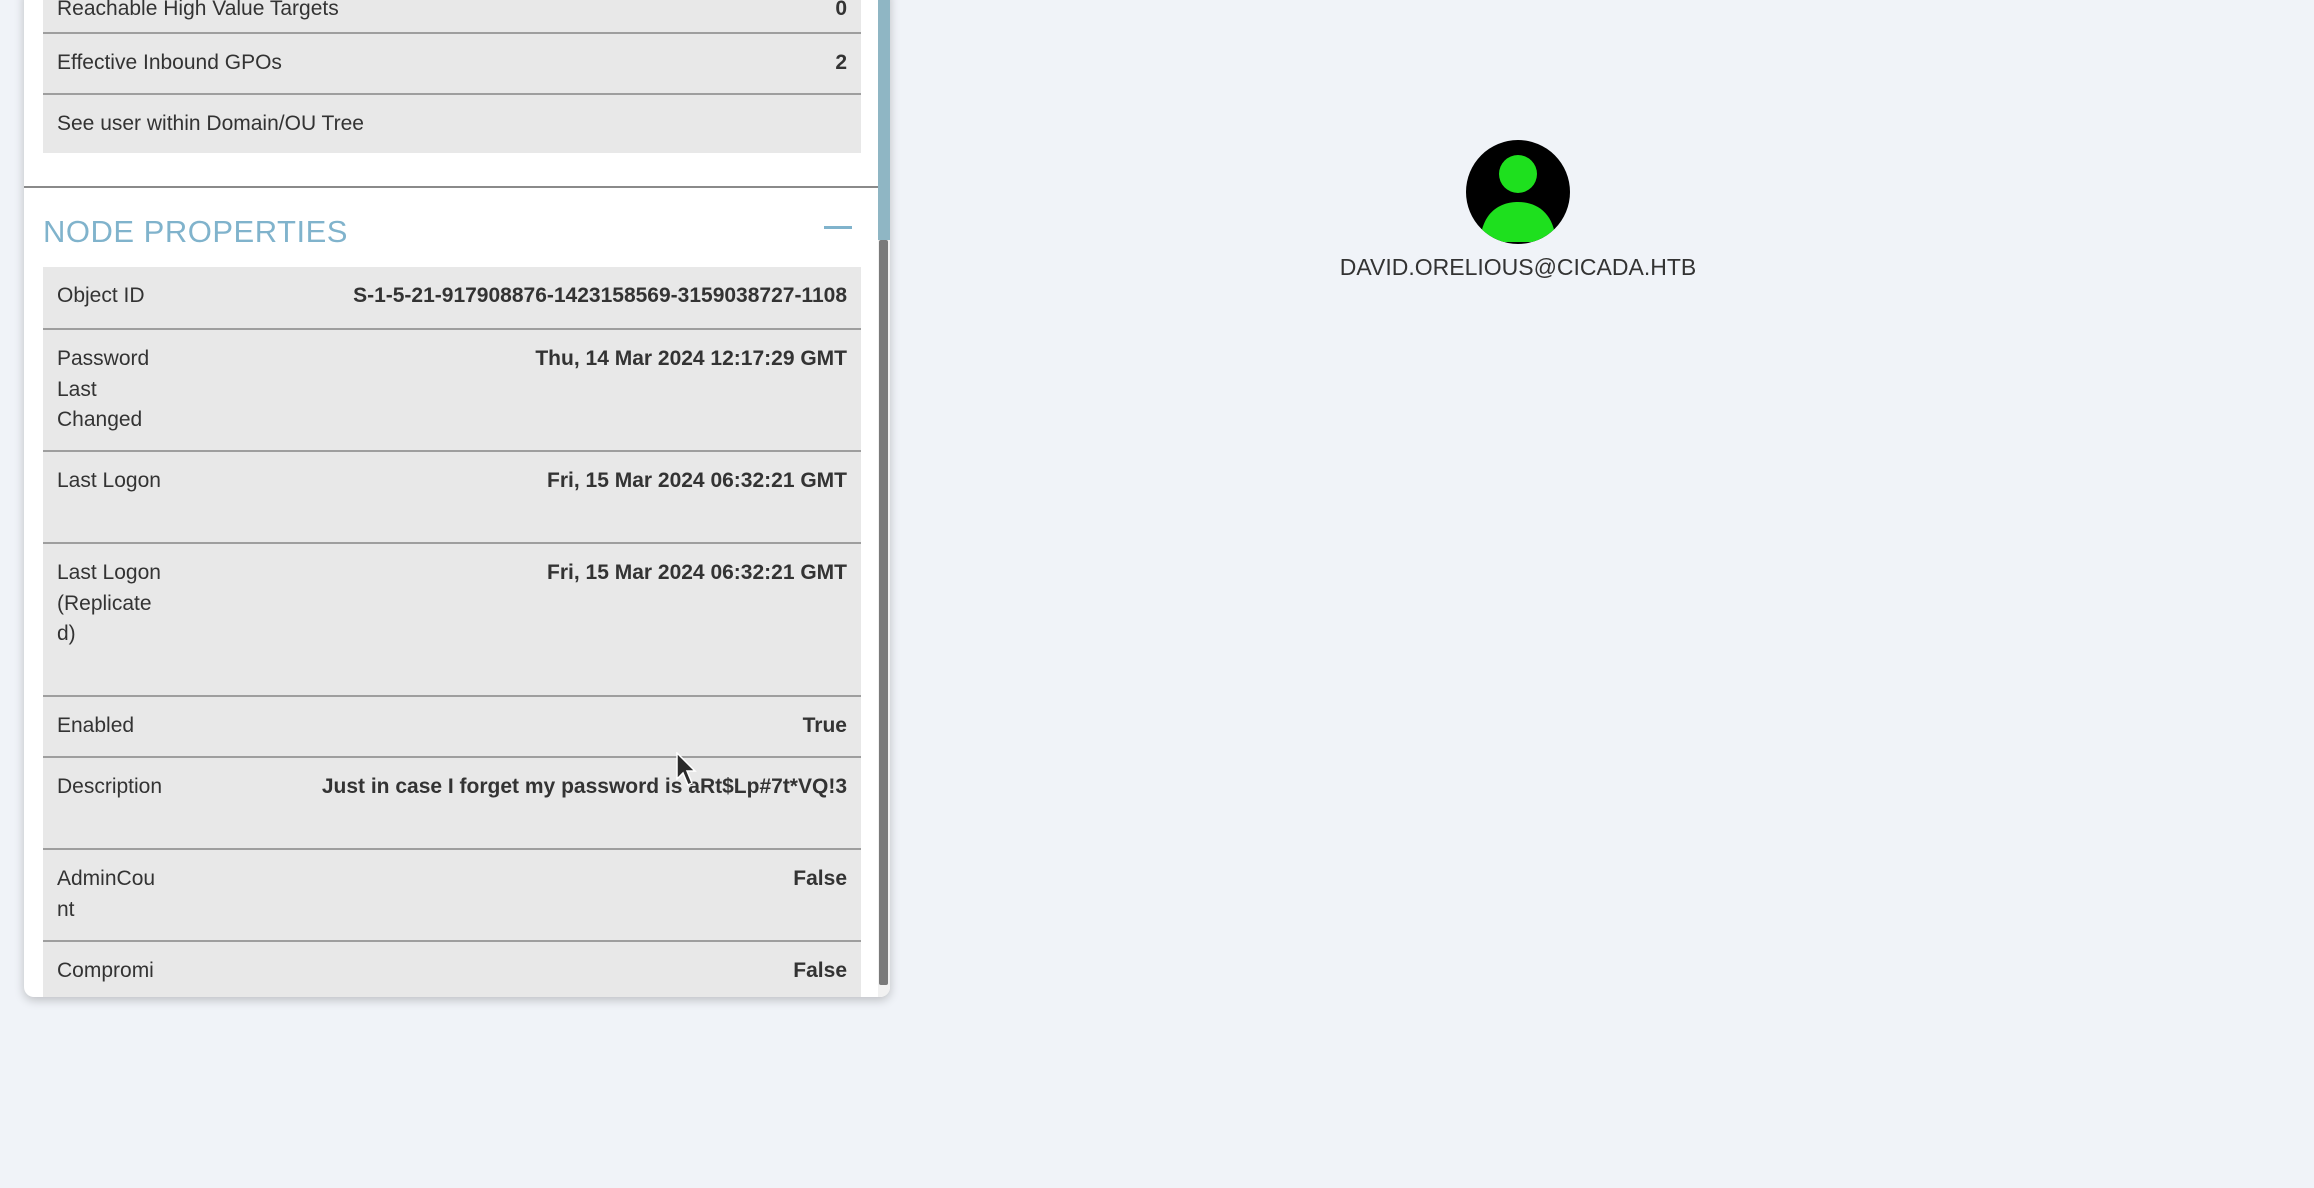 The width and height of the screenshot is (2314, 1188). Describe the element at coordinates (452, 894) in the screenshot. I see `property-row-admincount: AdminCount False` at that location.